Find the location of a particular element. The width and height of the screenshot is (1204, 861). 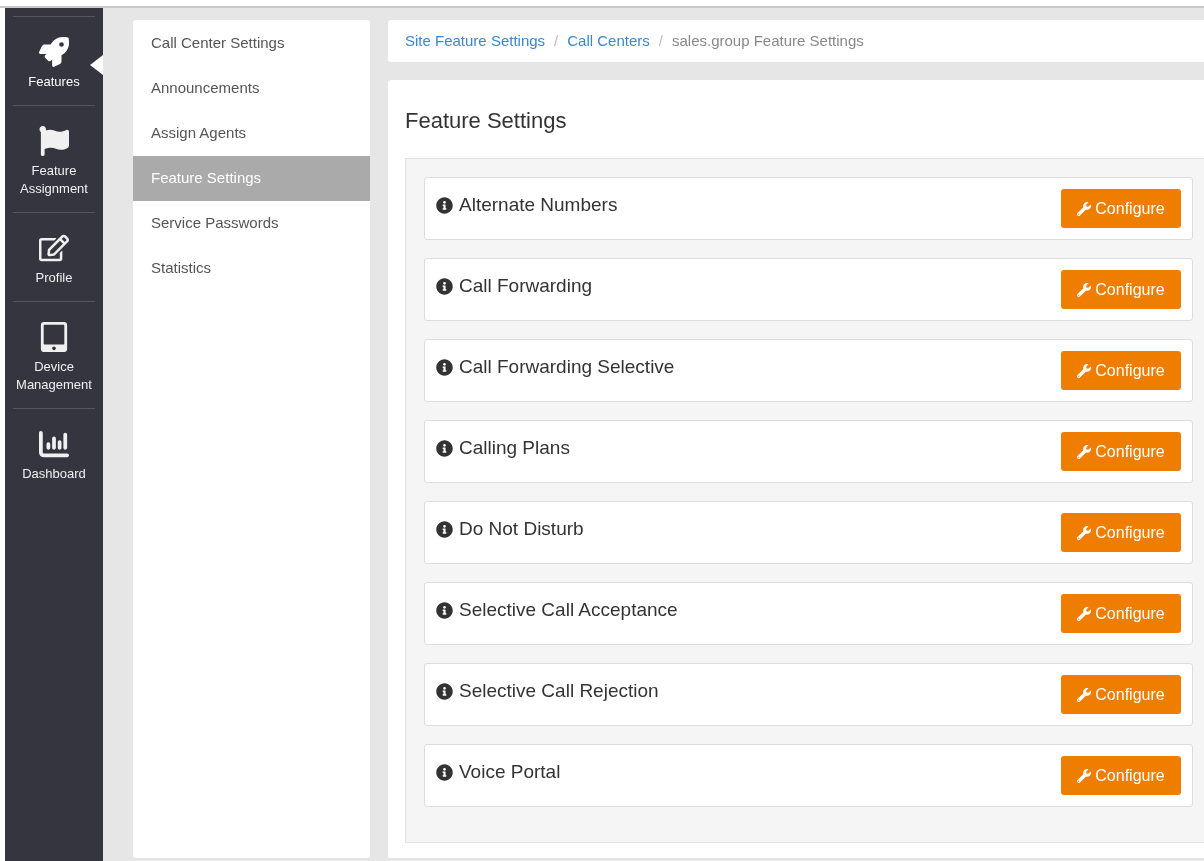

feature-name: Do Not Disturb is located at coordinates (521, 529).